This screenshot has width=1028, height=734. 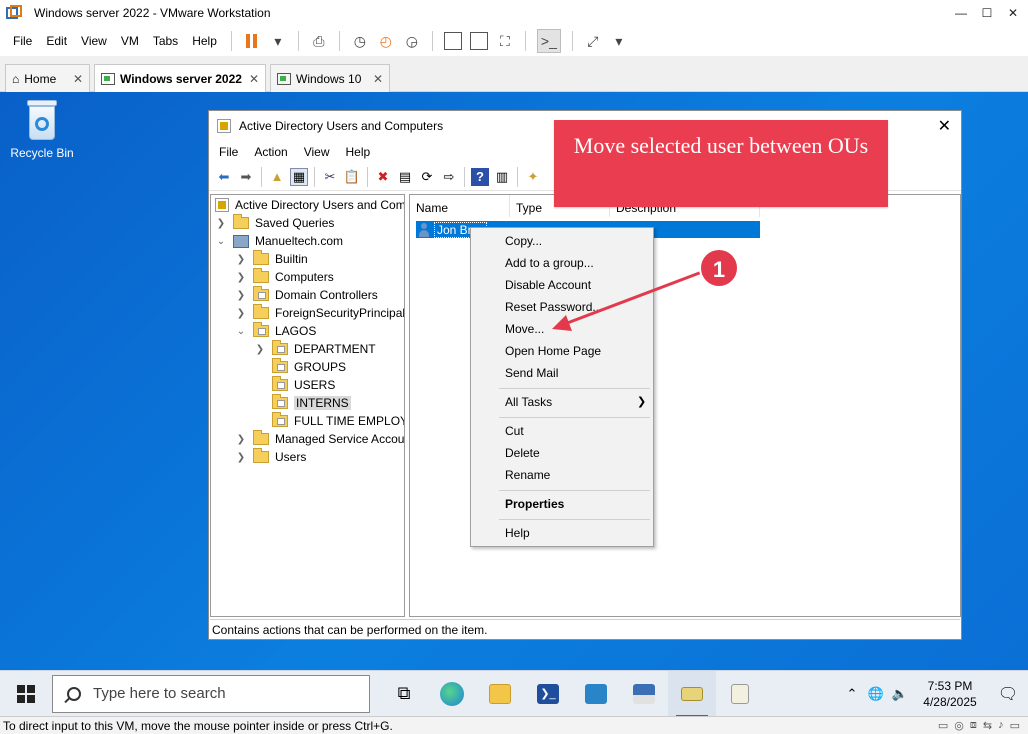 What do you see at coordinates (412, 41) in the screenshot?
I see `snapshot-manager-icon: ◶` at bounding box center [412, 41].